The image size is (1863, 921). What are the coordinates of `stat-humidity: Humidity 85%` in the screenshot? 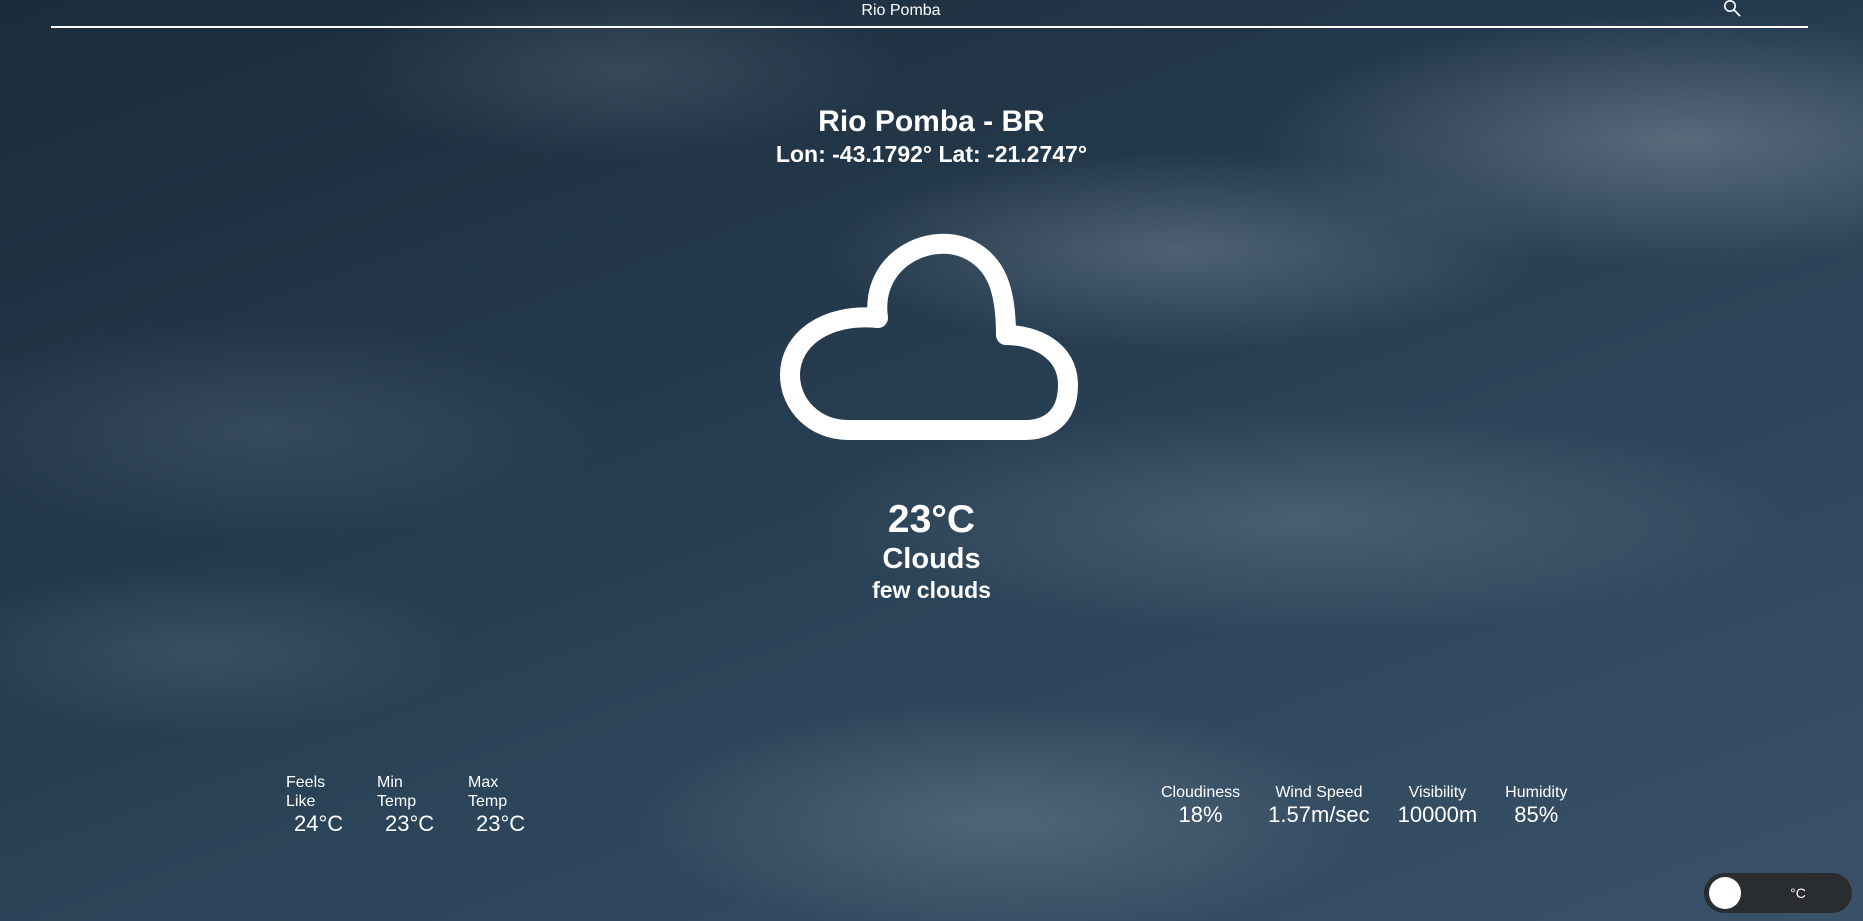 It's located at (1536, 805).